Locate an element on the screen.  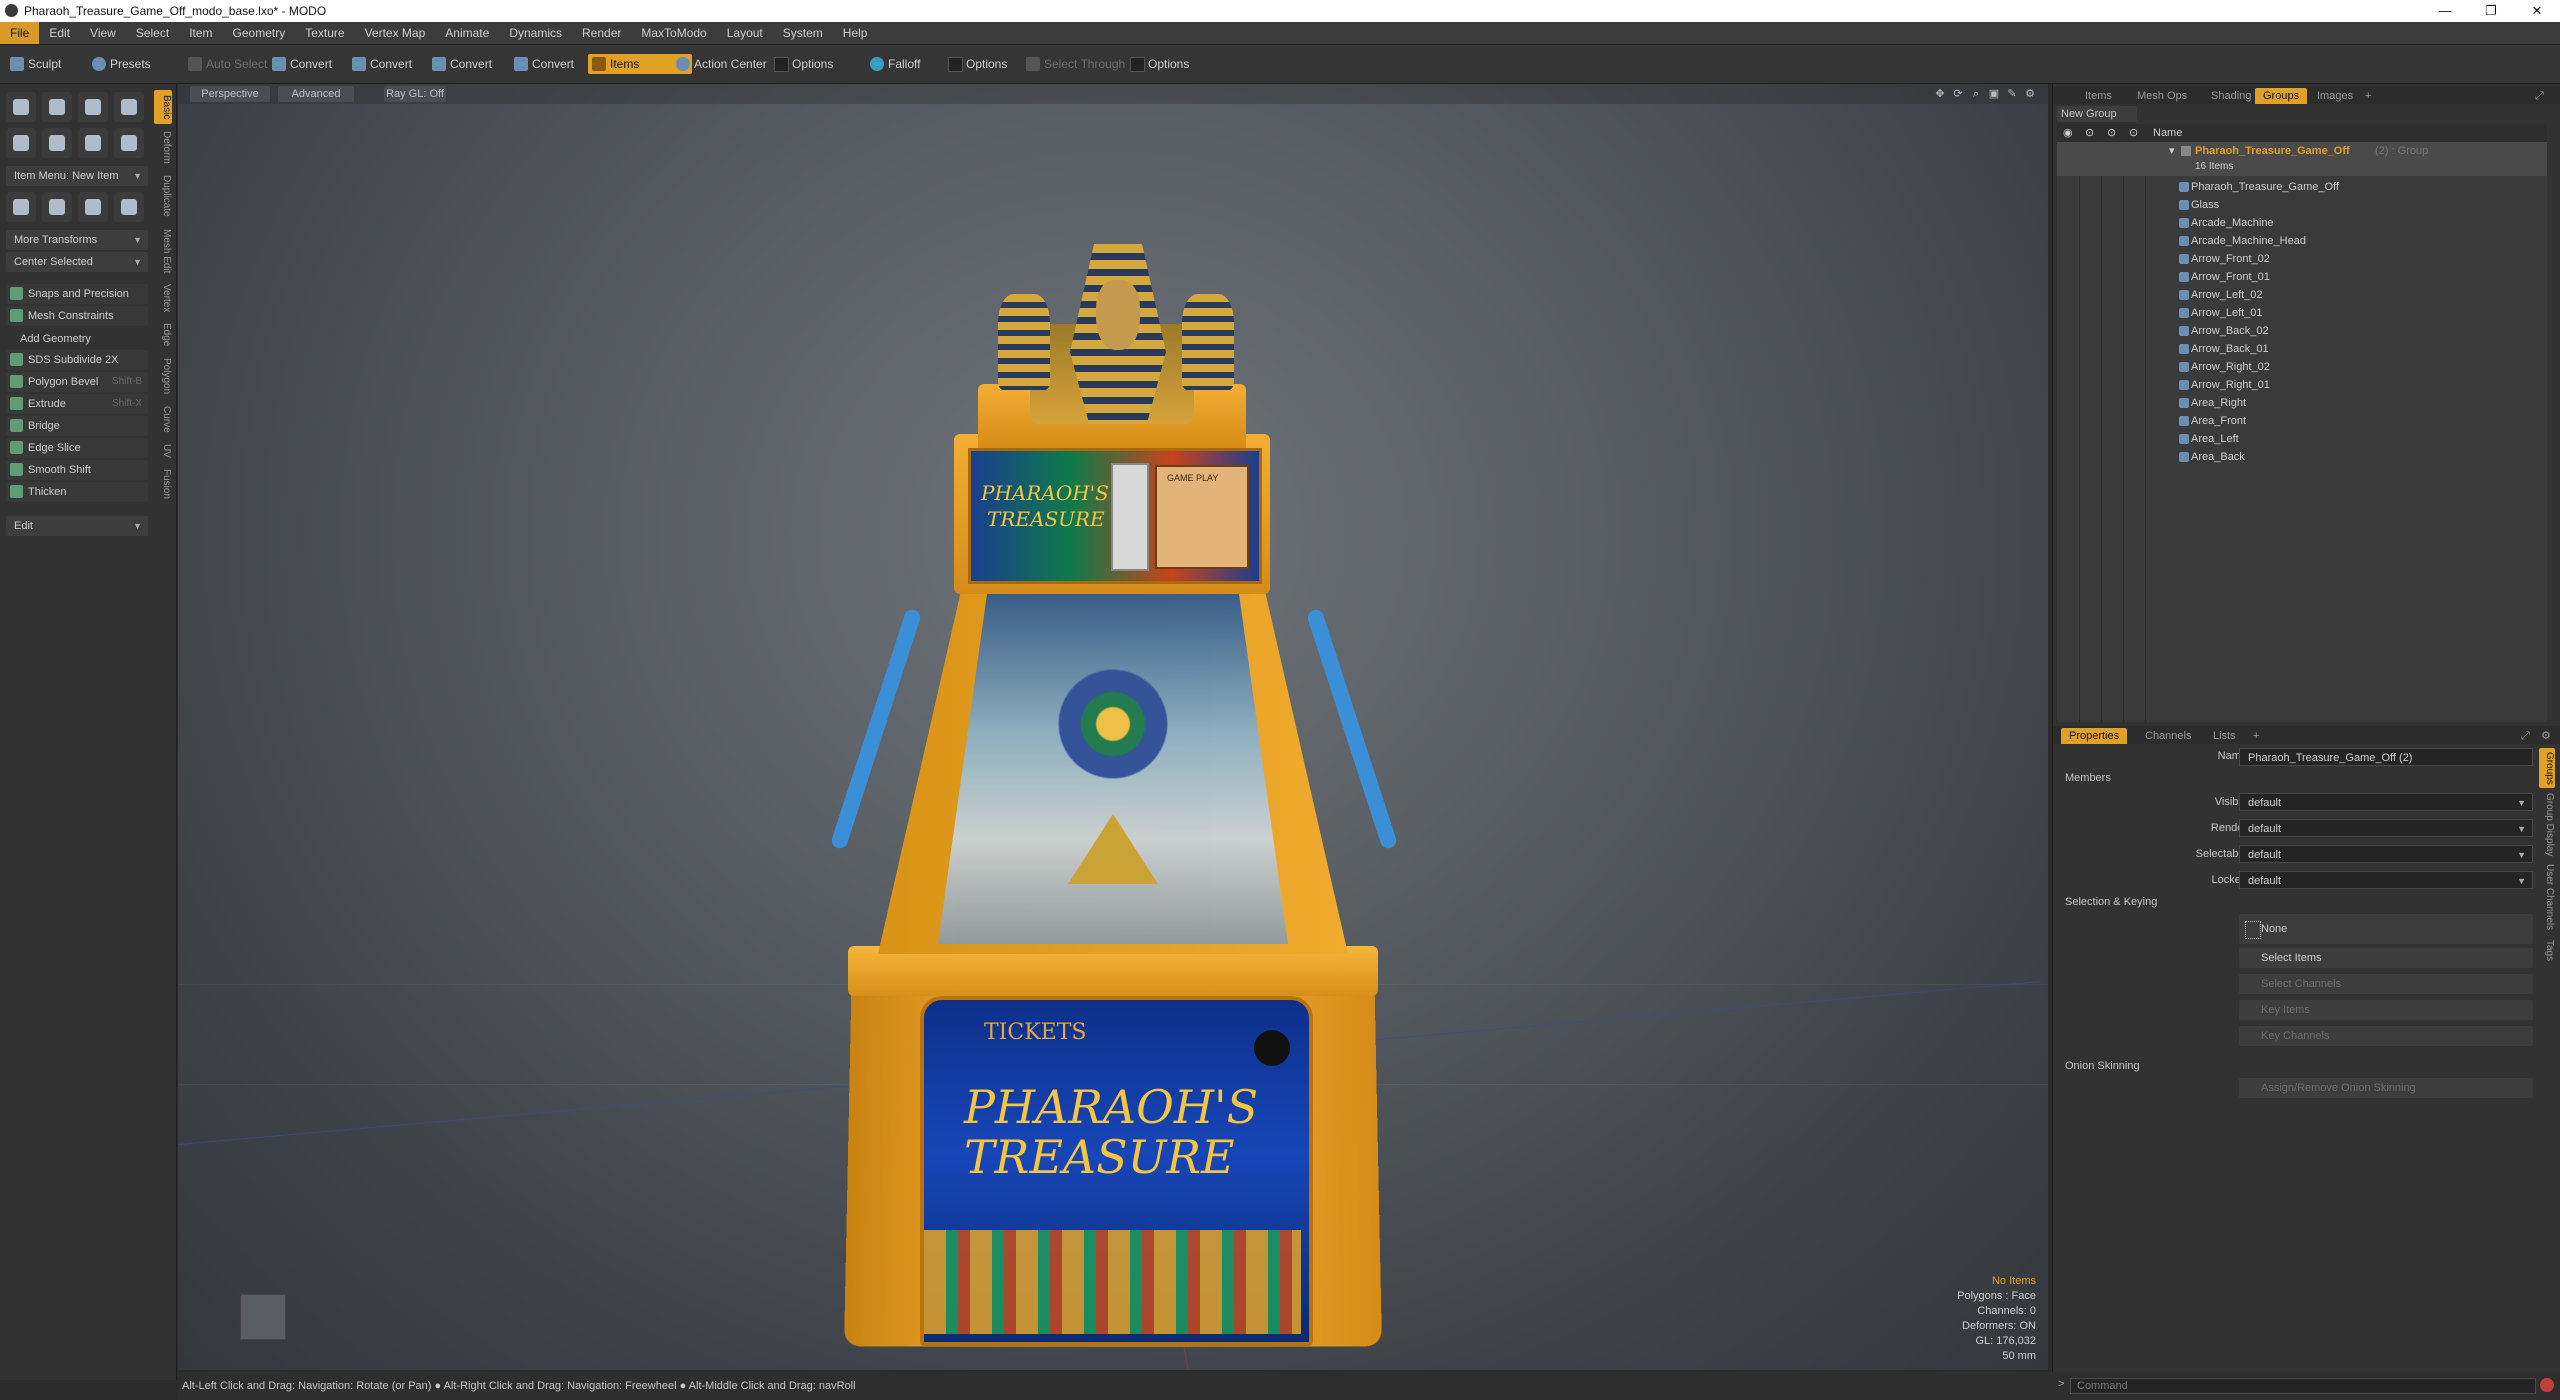
cone-icon is located at coordinates (129, 107).